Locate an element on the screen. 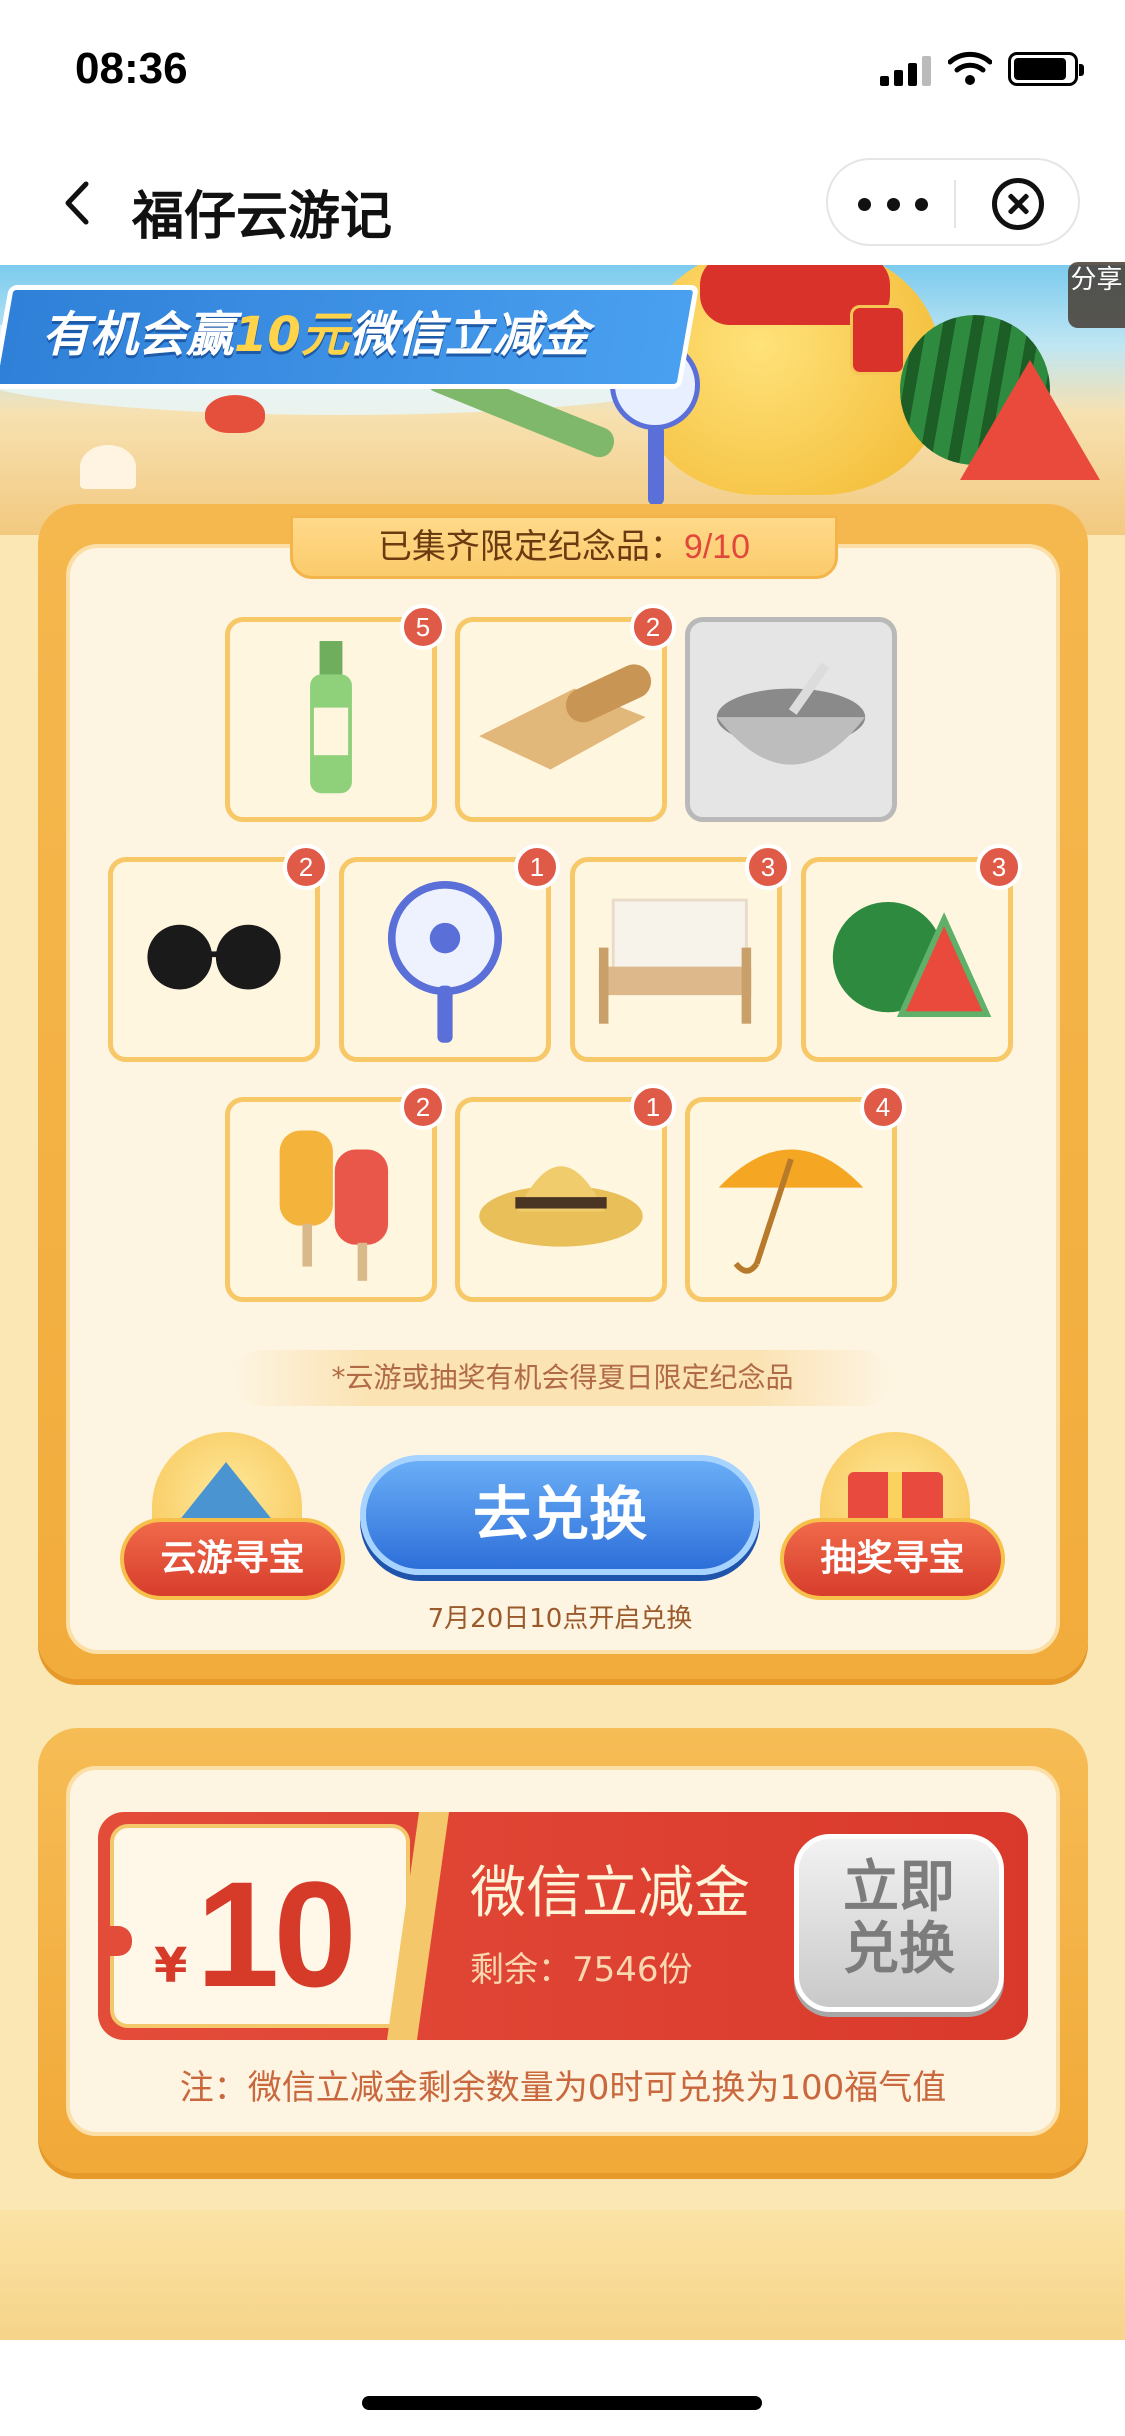 The height and width of the screenshot is (2436, 1125). coupon-title: 微信立减金 is located at coordinates (610, 1893).